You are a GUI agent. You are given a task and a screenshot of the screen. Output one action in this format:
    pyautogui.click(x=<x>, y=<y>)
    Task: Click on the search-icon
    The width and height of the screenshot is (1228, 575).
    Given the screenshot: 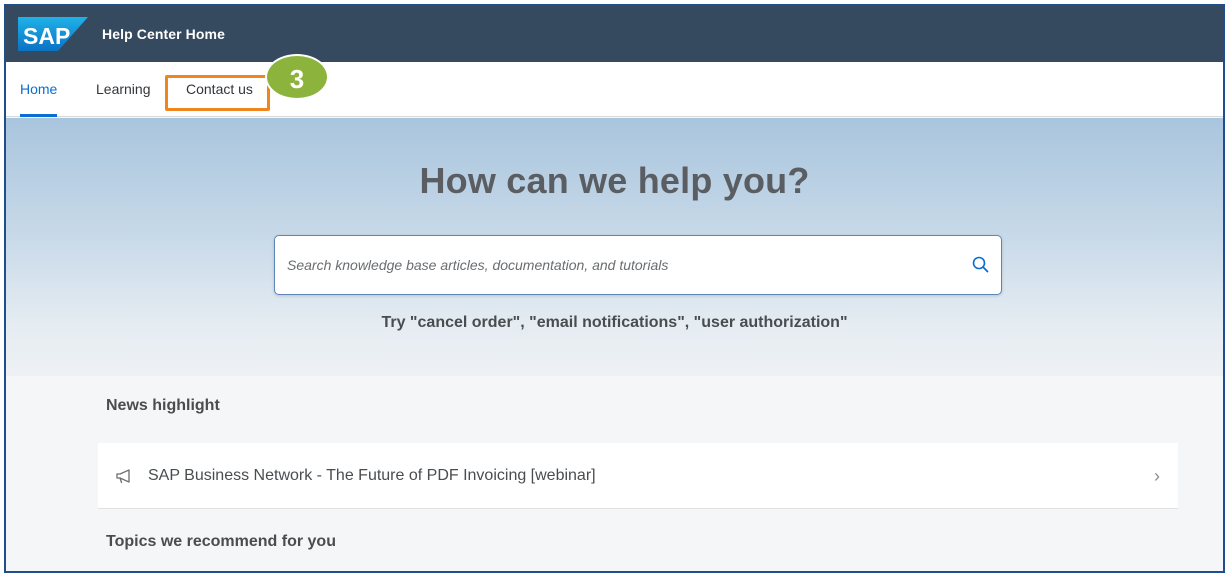 What is the action you would take?
    pyautogui.click(x=981, y=265)
    